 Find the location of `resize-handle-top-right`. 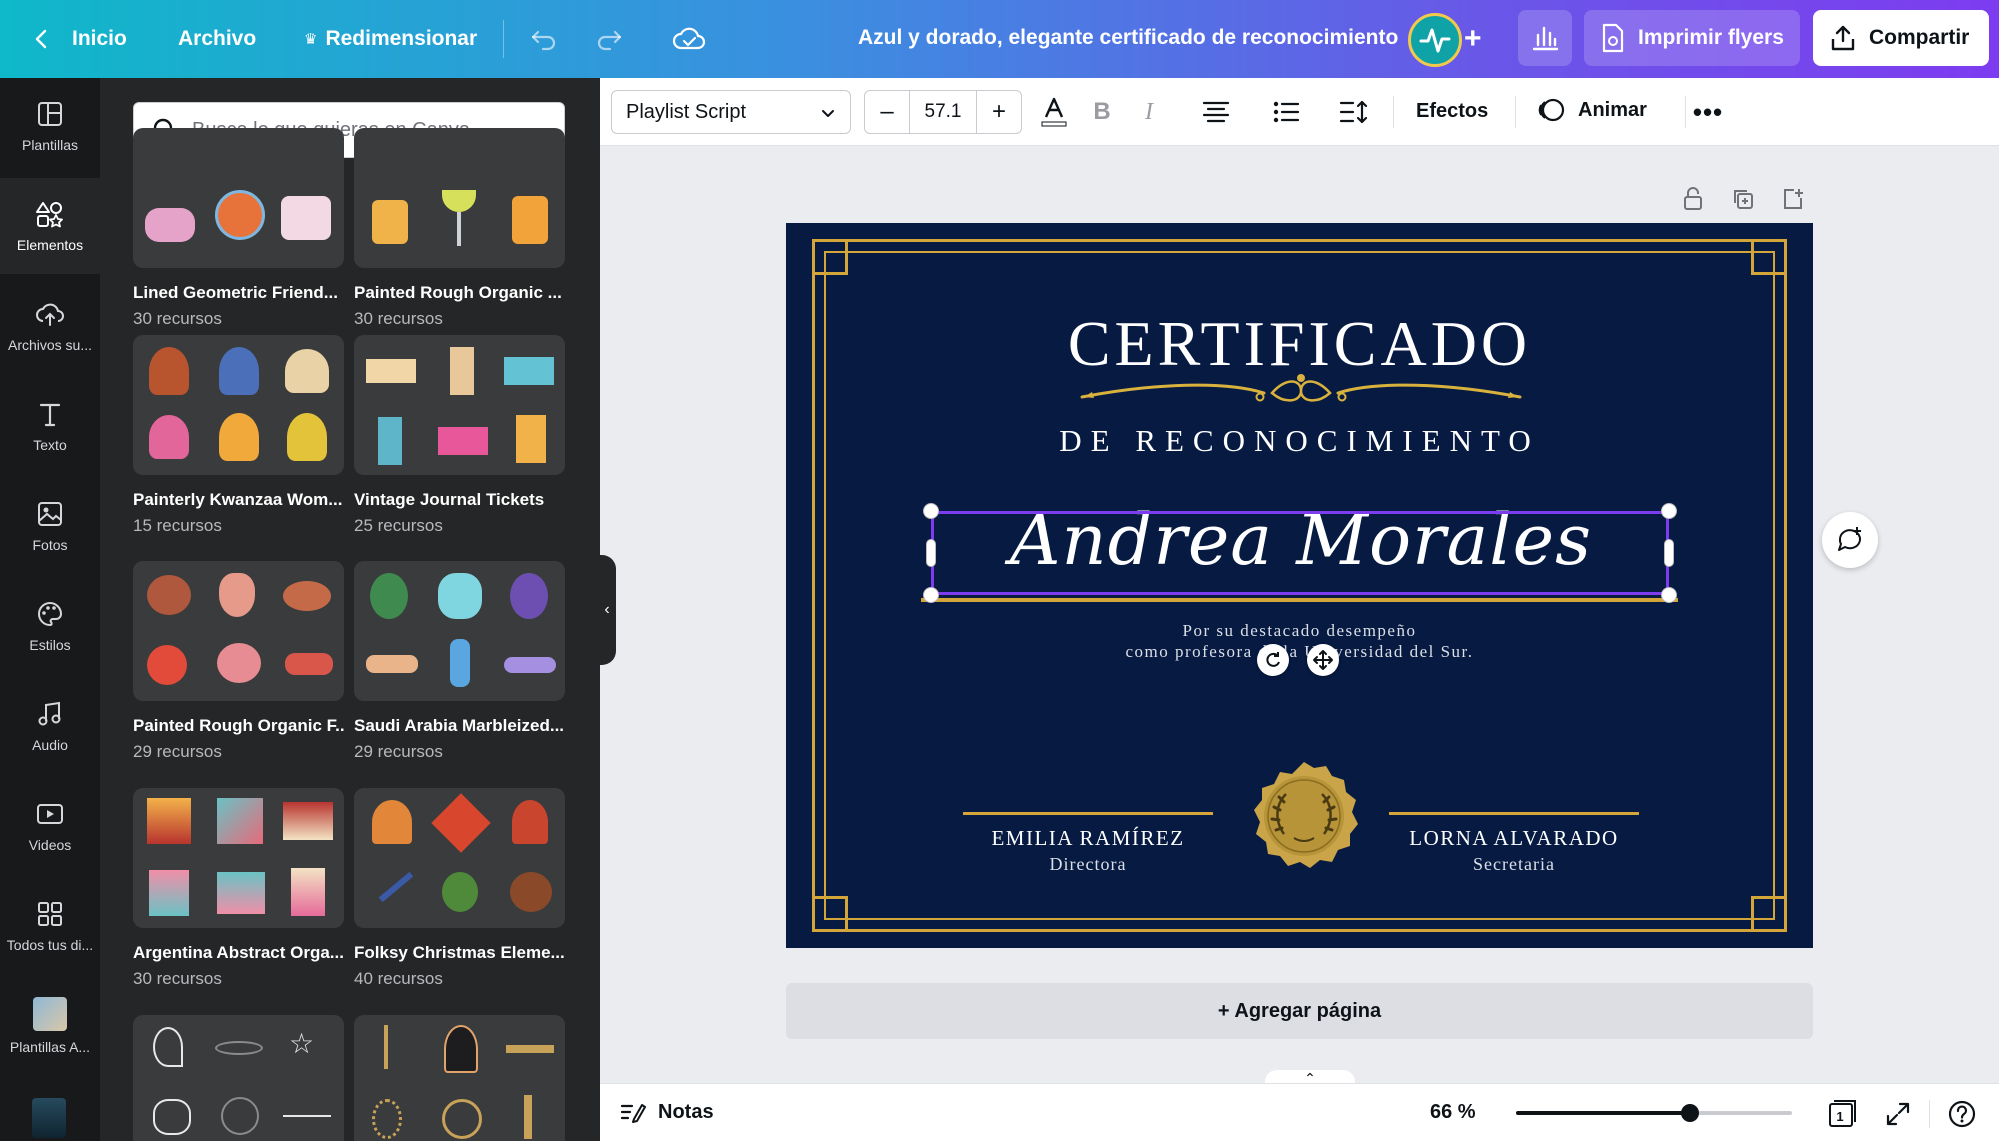

resize-handle-top-right is located at coordinates (1669, 511).